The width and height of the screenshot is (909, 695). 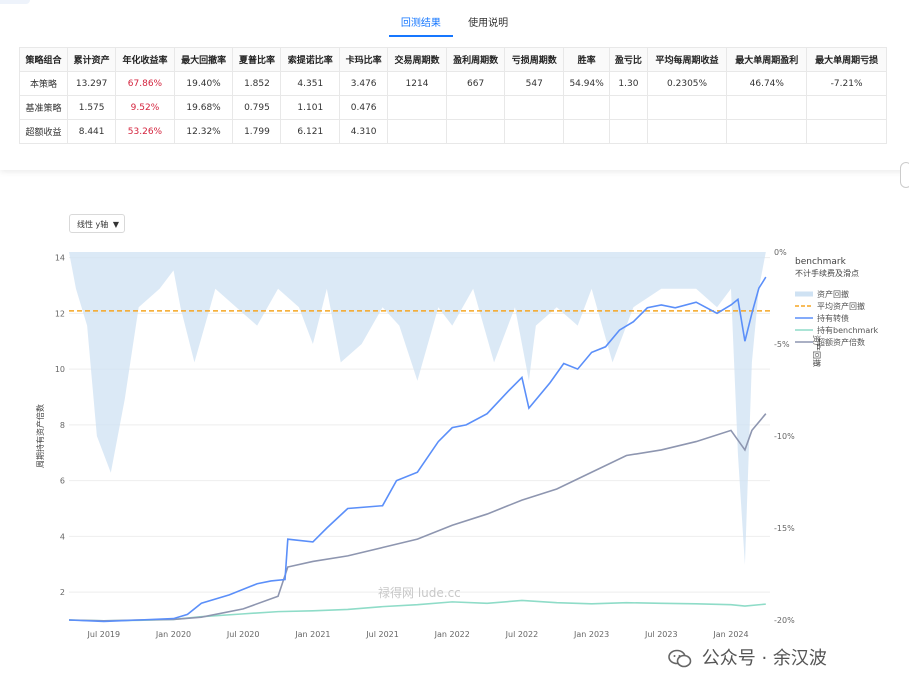 What do you see at coordinates (784, 528) in the screenshot?
I see `y2-tick-label: -15%` at bounding box center [784, 528].